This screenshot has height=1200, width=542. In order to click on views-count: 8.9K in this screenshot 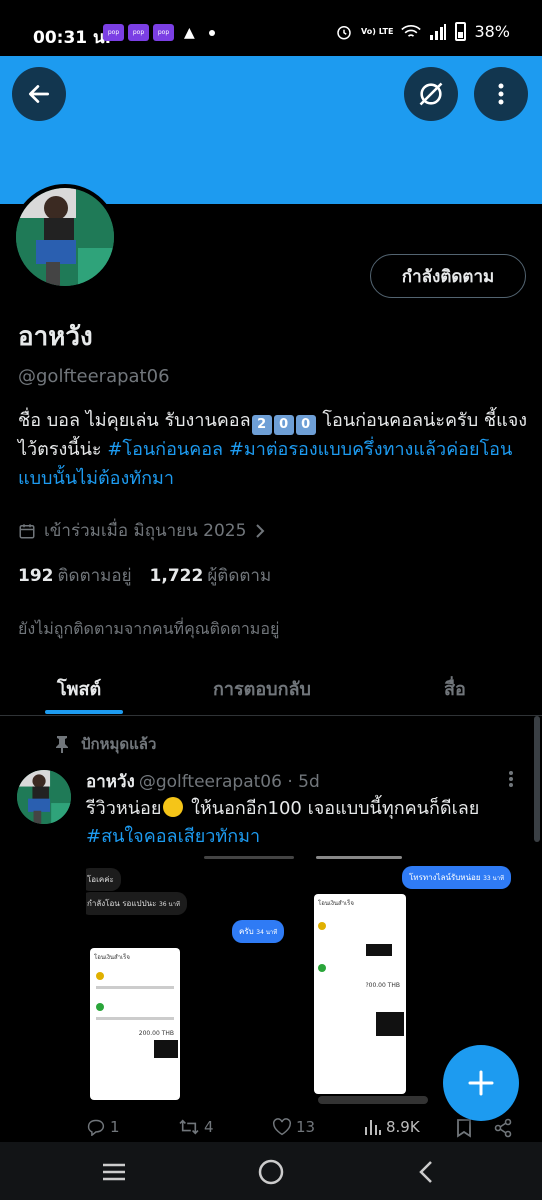, I will do `click(403, 1127)`.